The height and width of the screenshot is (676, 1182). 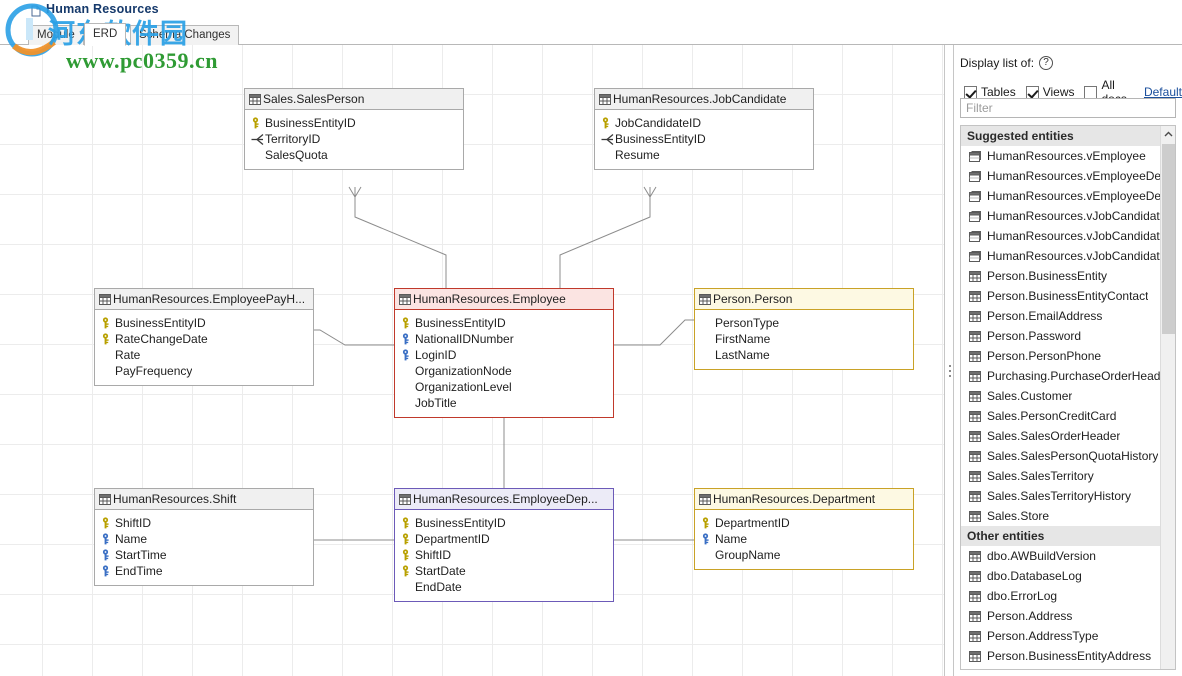 What do you see at coordinates (1068, 108) in the screenshot?
I see `filter-input: Filter` at bounding box center [1068, 108].